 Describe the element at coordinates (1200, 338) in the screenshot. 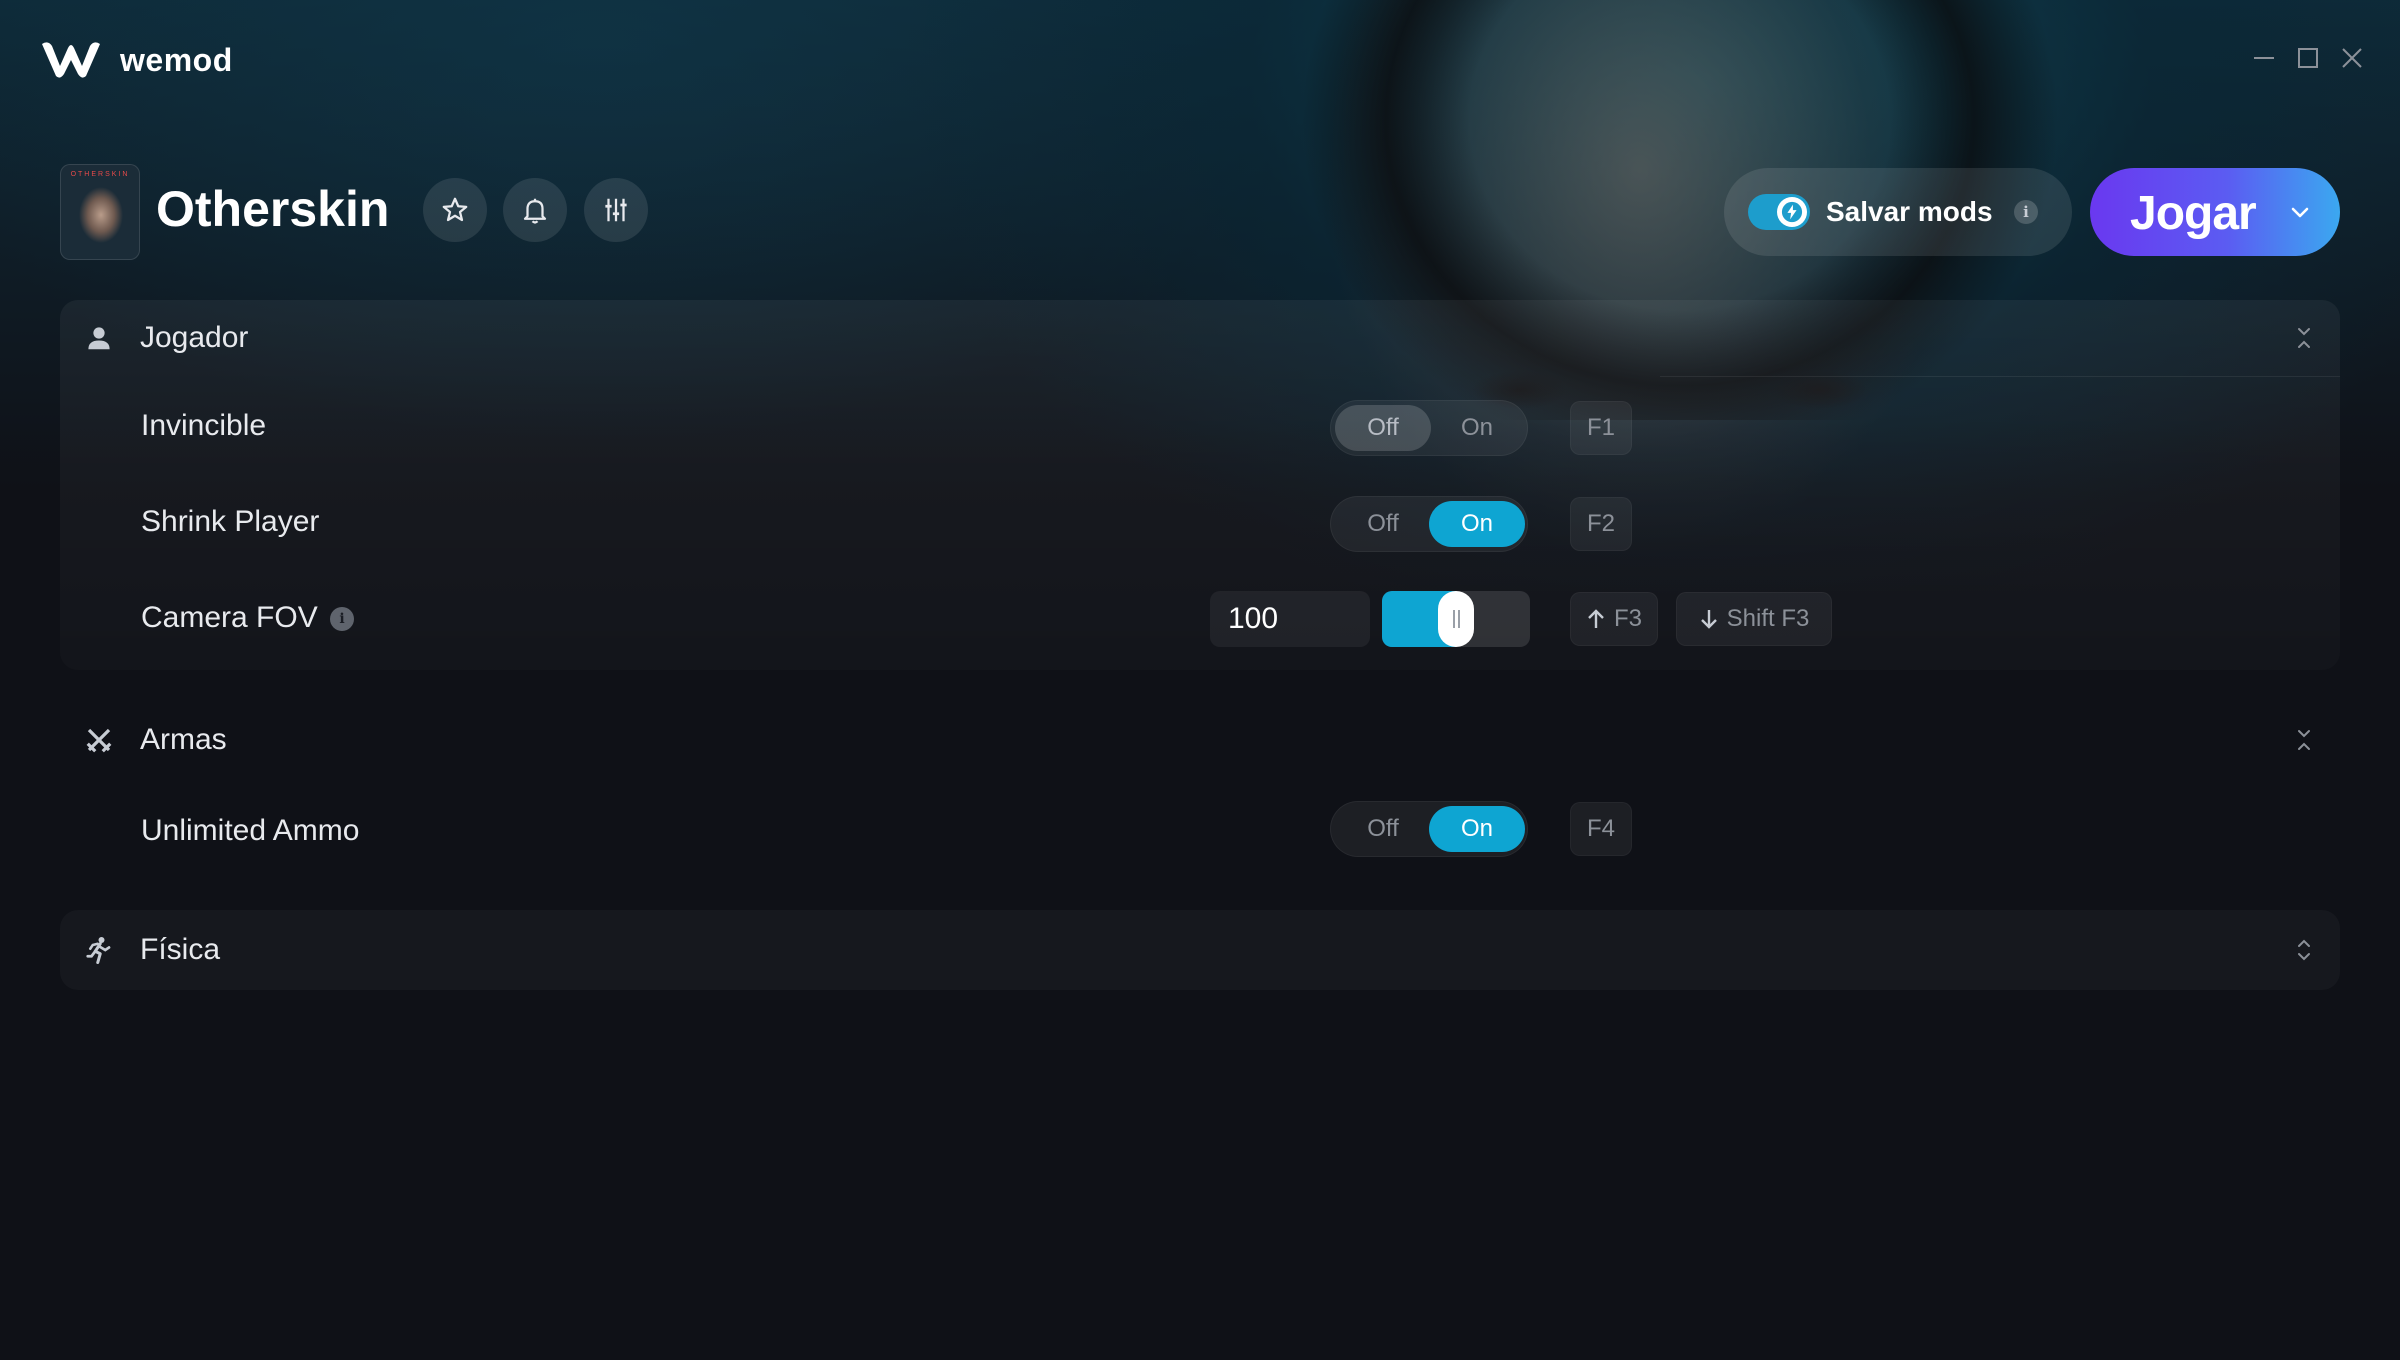

I see `category-header-jogador: Jogador` at that location.